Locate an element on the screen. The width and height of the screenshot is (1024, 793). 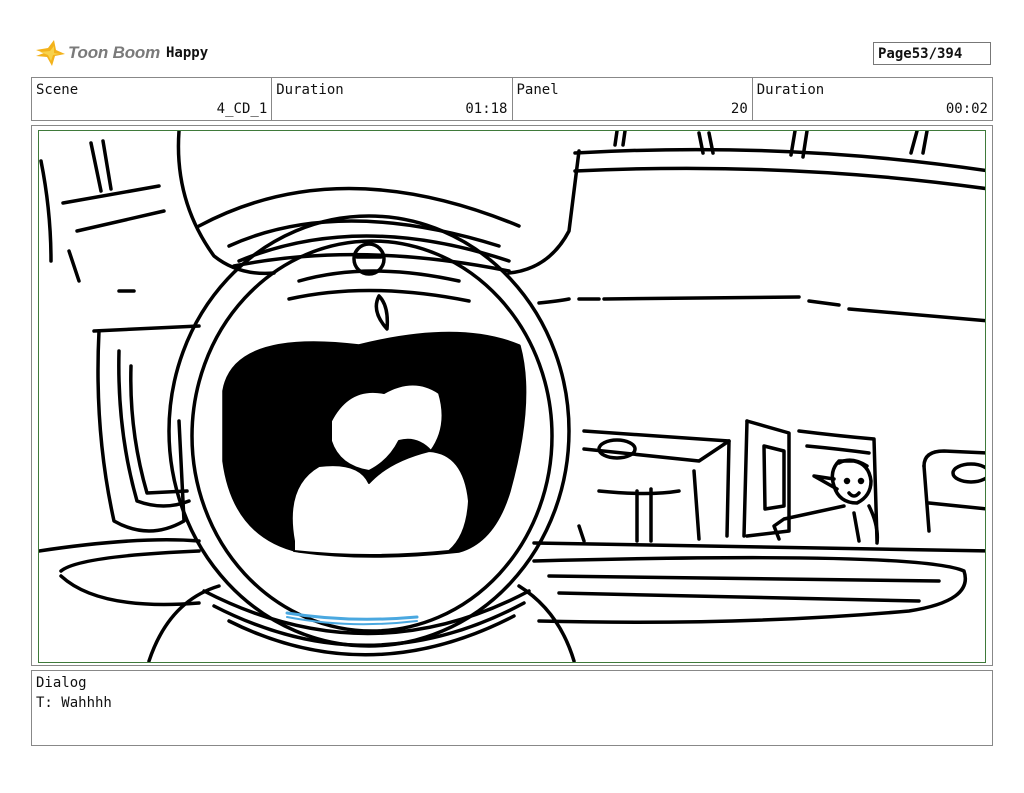
dialog-label: Dialog is located at coordinates (61, 683).